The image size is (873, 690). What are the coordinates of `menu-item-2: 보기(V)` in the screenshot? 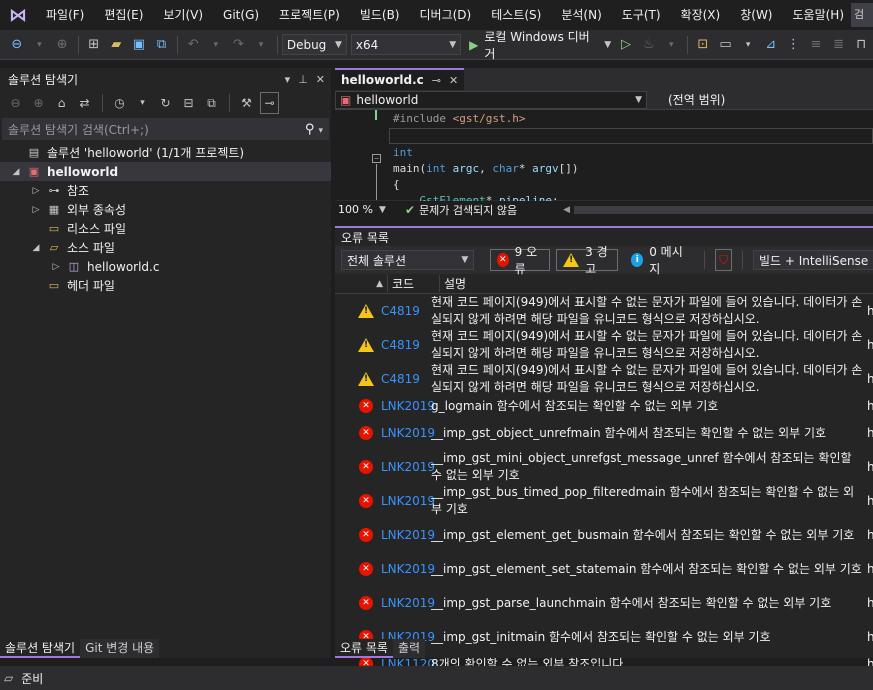 It's located at (183, 15).